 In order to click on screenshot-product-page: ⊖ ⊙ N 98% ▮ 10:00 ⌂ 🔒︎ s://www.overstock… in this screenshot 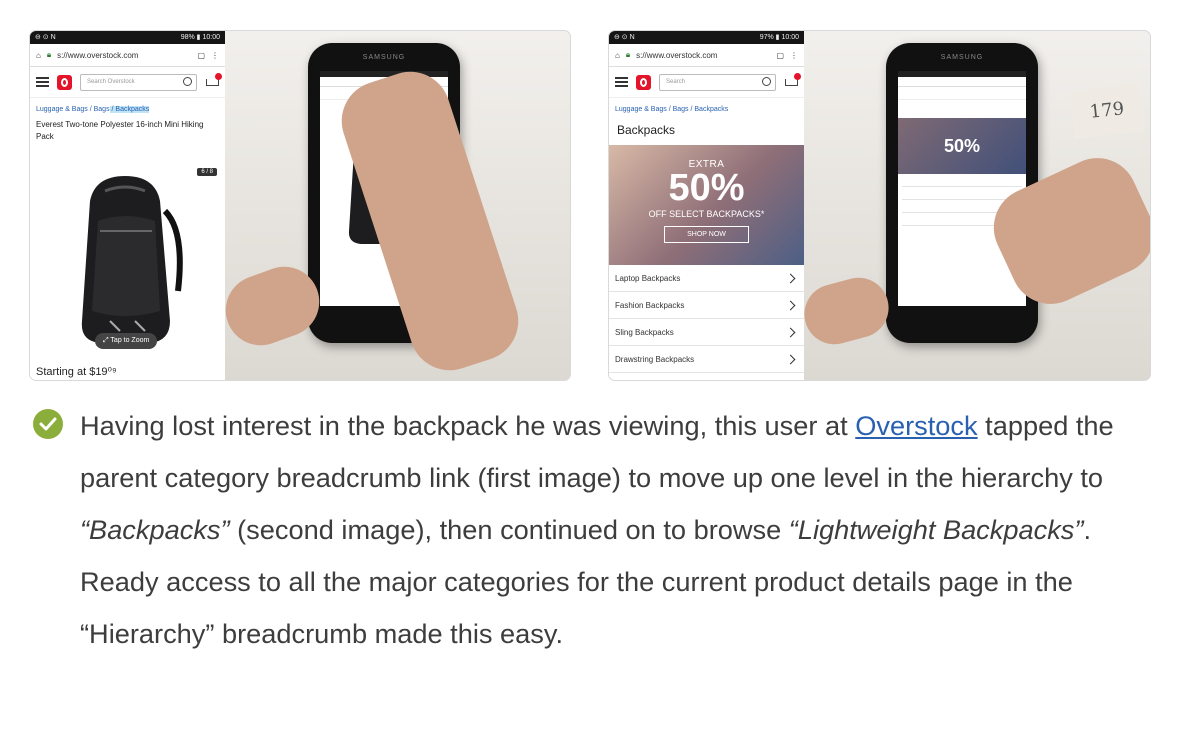, I will do `click(128, 205)`.